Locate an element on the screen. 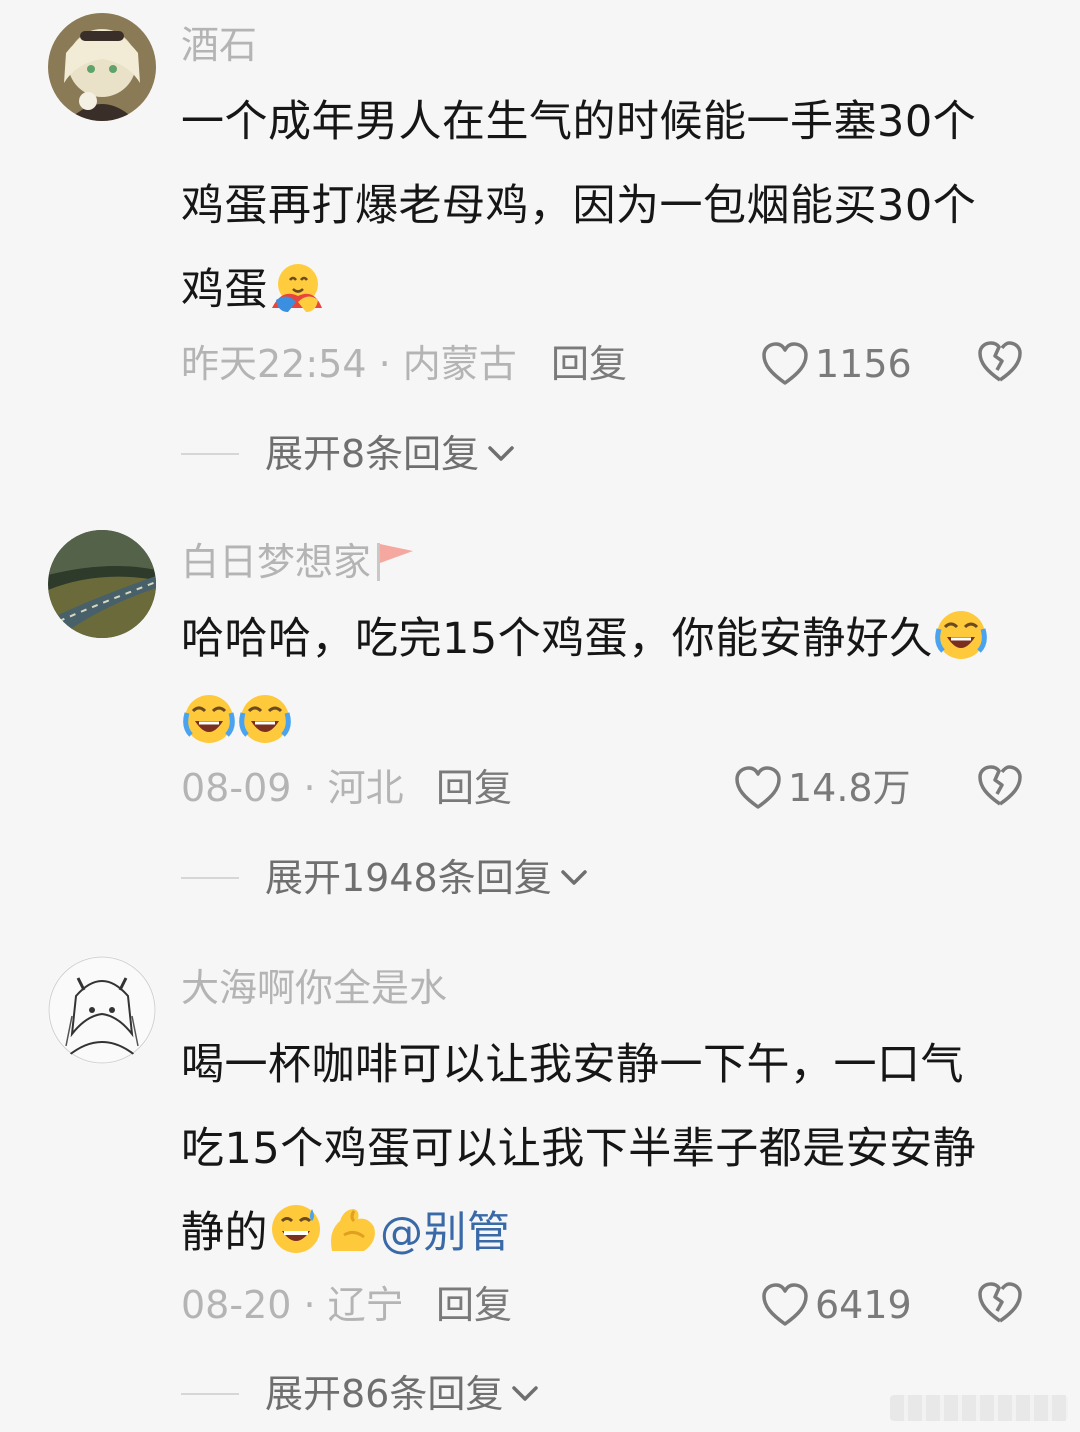  like-button: 14.8万 is located at coordinates (822, 788).